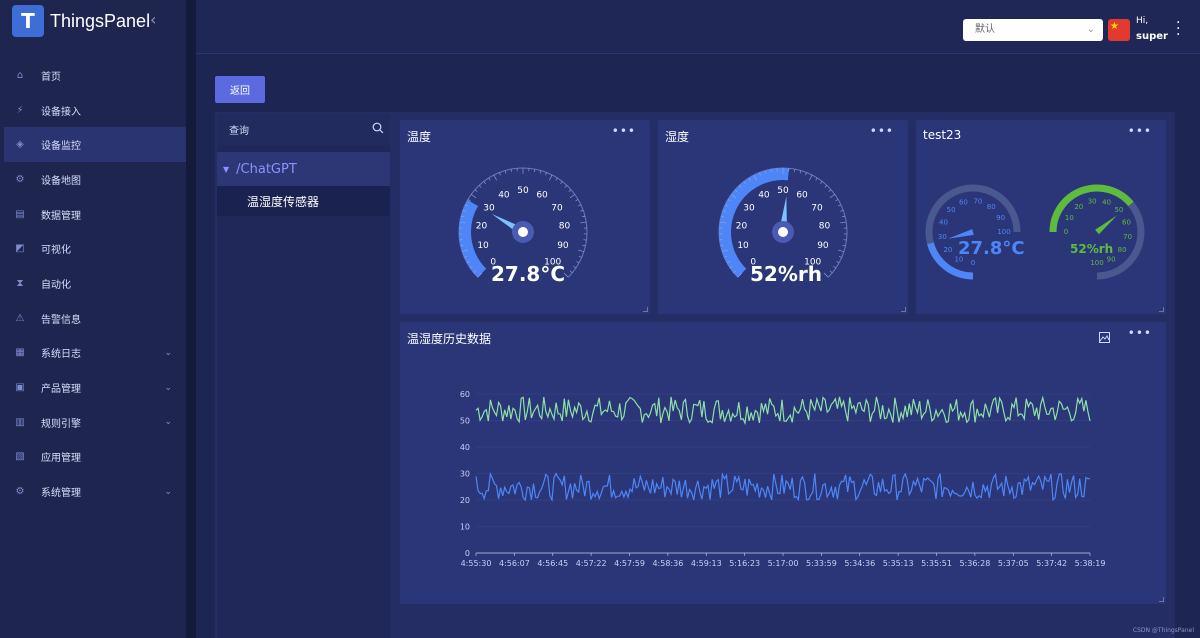 The width and height of the screenshot is (1200, 638). What do you see at coordinates (802, 196) in the screenshot?
I see `gauge-tick-label: 60` at bounding box center [802, 196].